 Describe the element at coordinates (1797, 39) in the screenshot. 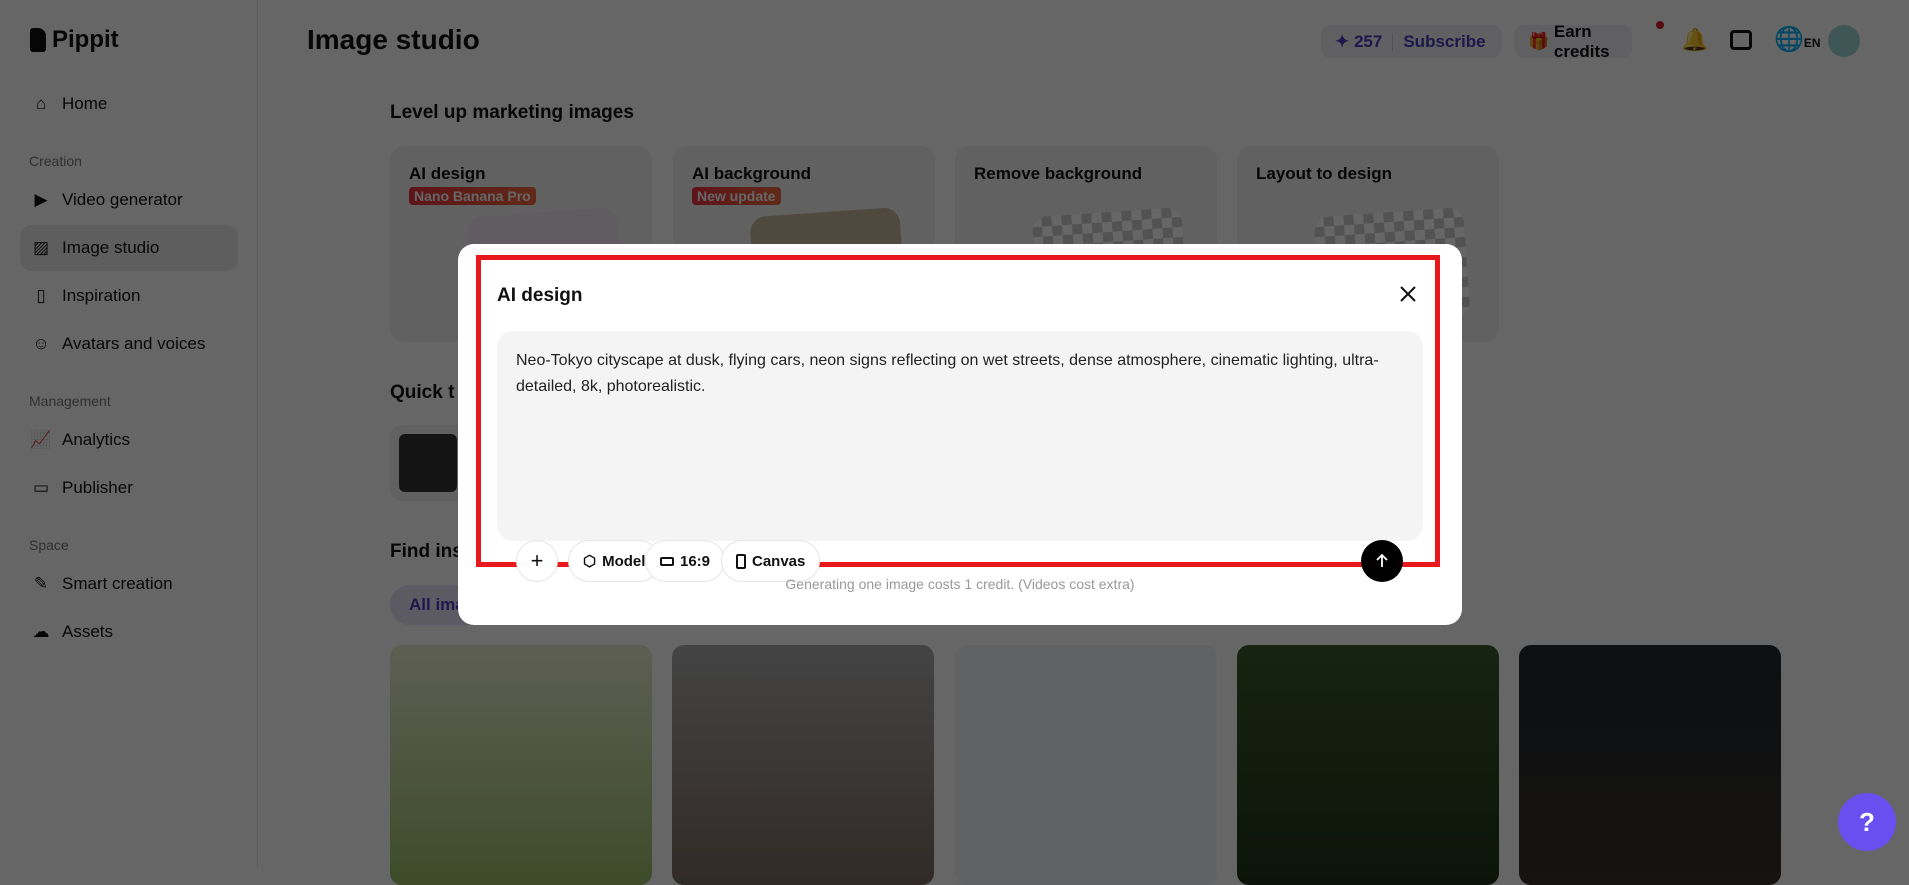

I see `globe-icon: 🌐EN` at that location.